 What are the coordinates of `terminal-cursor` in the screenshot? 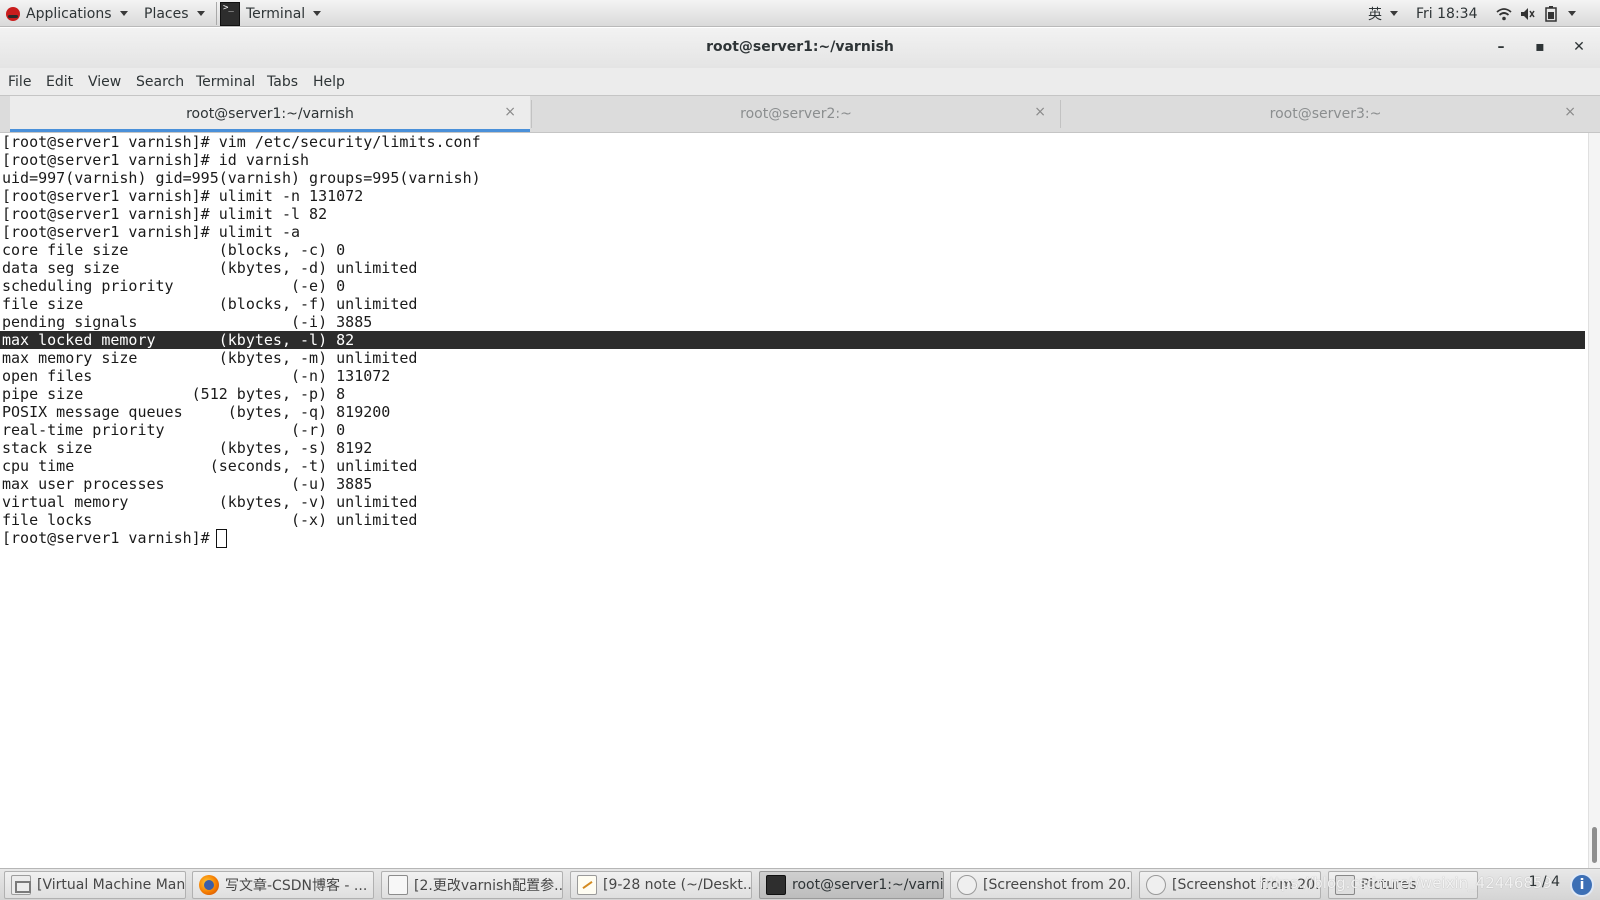 It's located at (221, 538).